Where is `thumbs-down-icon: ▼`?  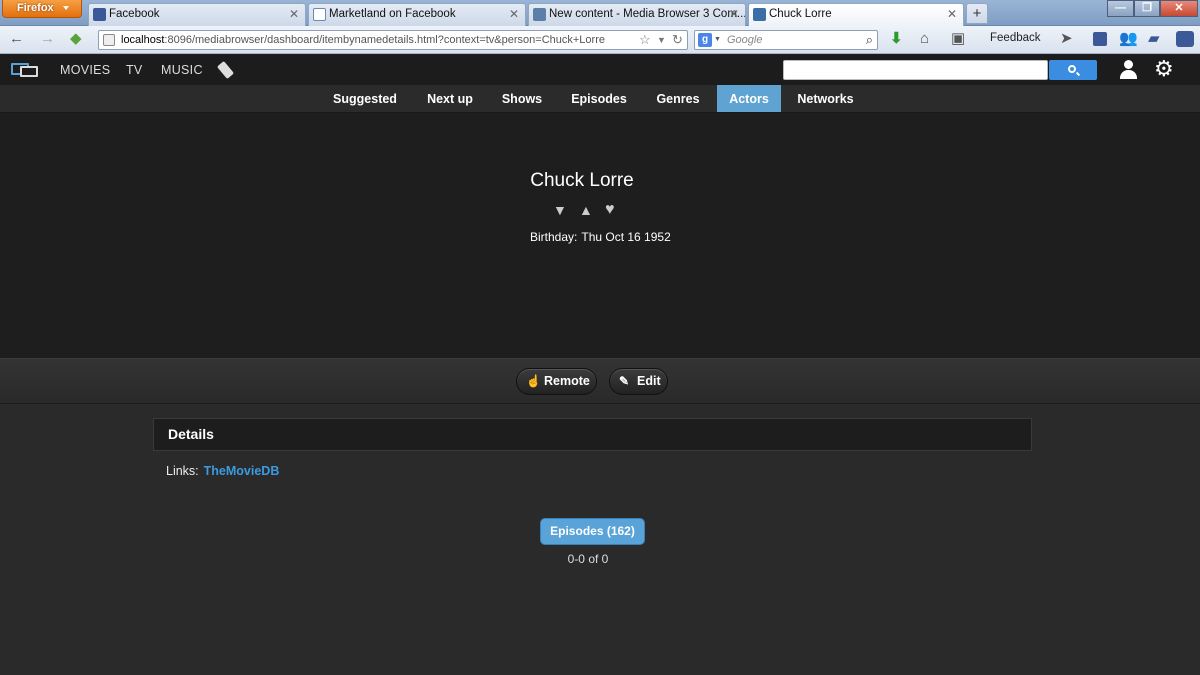
thumbs-down-icon: ▼ is located at coordinates (560, 210).